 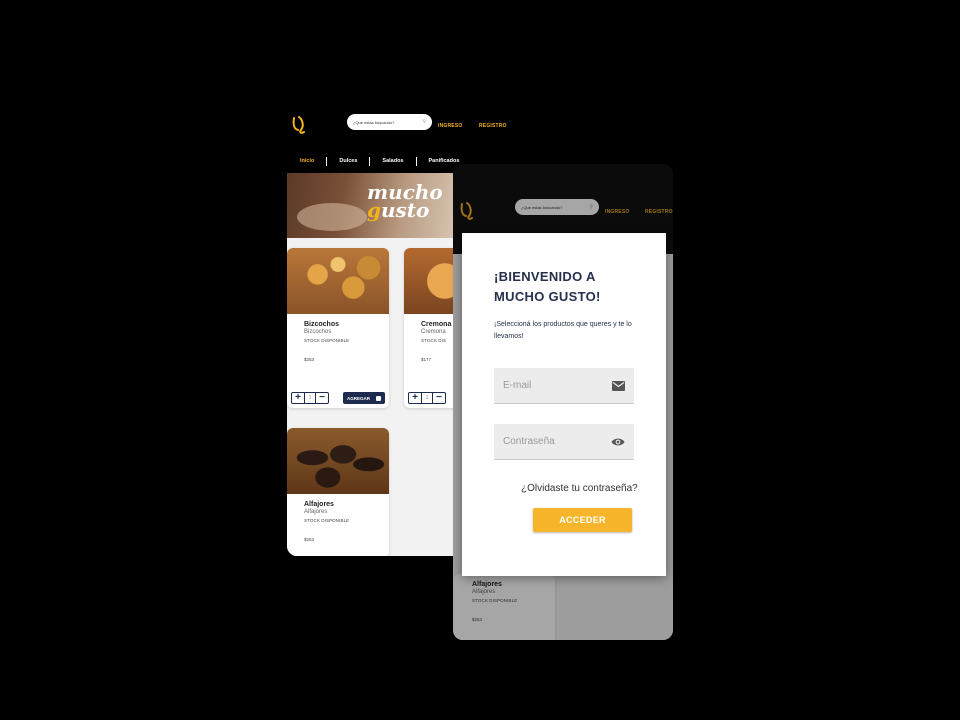 I want to click on password-field, so click(x=564, y=442).